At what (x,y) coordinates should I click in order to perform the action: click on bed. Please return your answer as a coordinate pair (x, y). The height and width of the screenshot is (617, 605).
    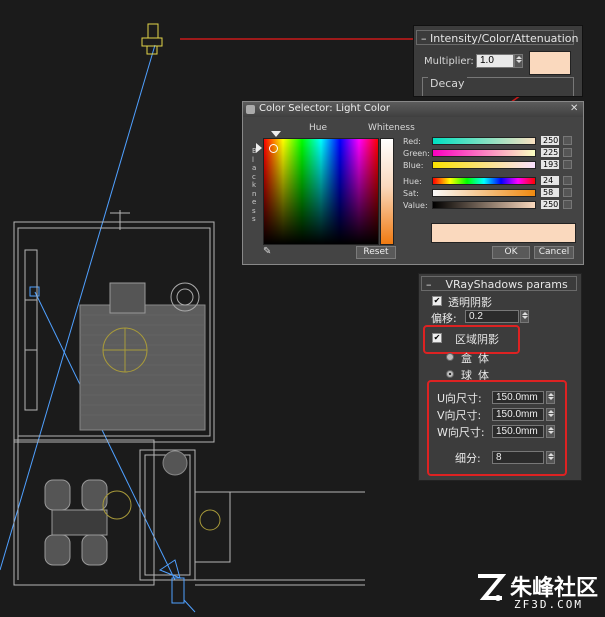
    Looking at the image, I should click on (142, 367).